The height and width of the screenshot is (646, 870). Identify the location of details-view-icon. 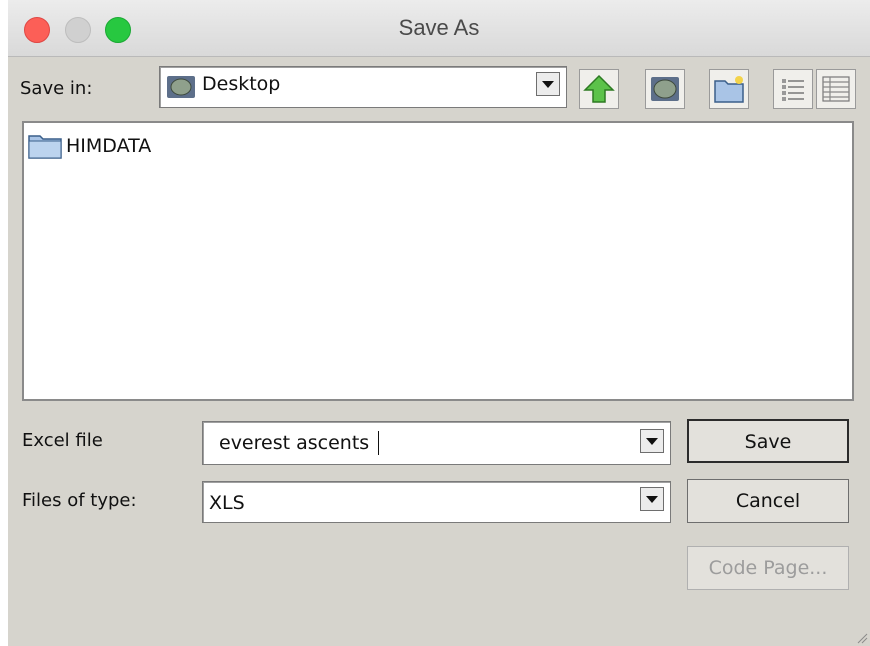
(836, 89).